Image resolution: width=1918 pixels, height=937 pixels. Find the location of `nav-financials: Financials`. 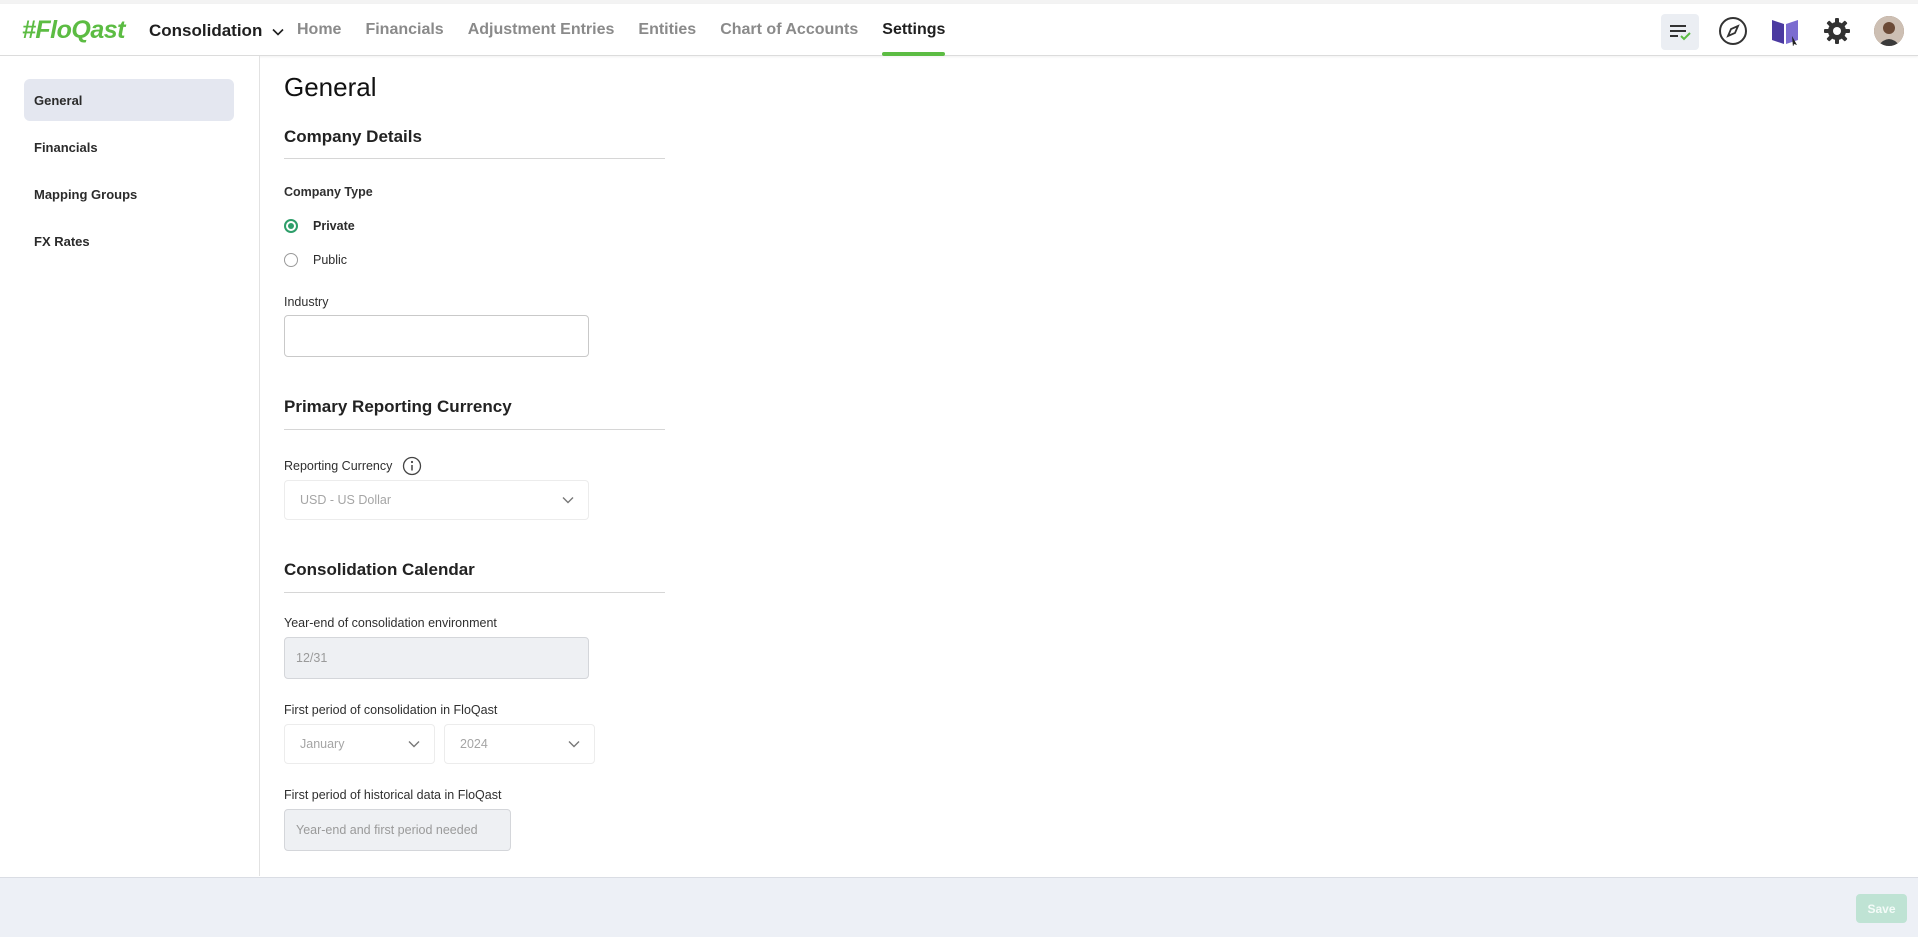

nav-financials: Financials is located at coordinates (404, 29).